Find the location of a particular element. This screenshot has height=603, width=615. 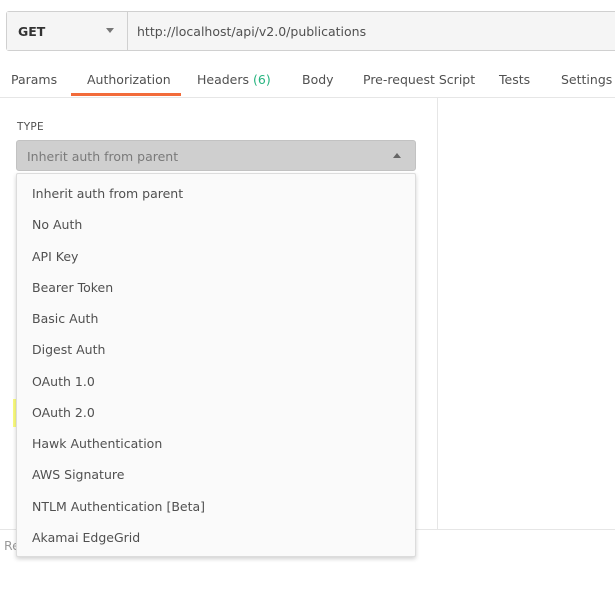

response-label: Re is located at coordinates (10, 545).